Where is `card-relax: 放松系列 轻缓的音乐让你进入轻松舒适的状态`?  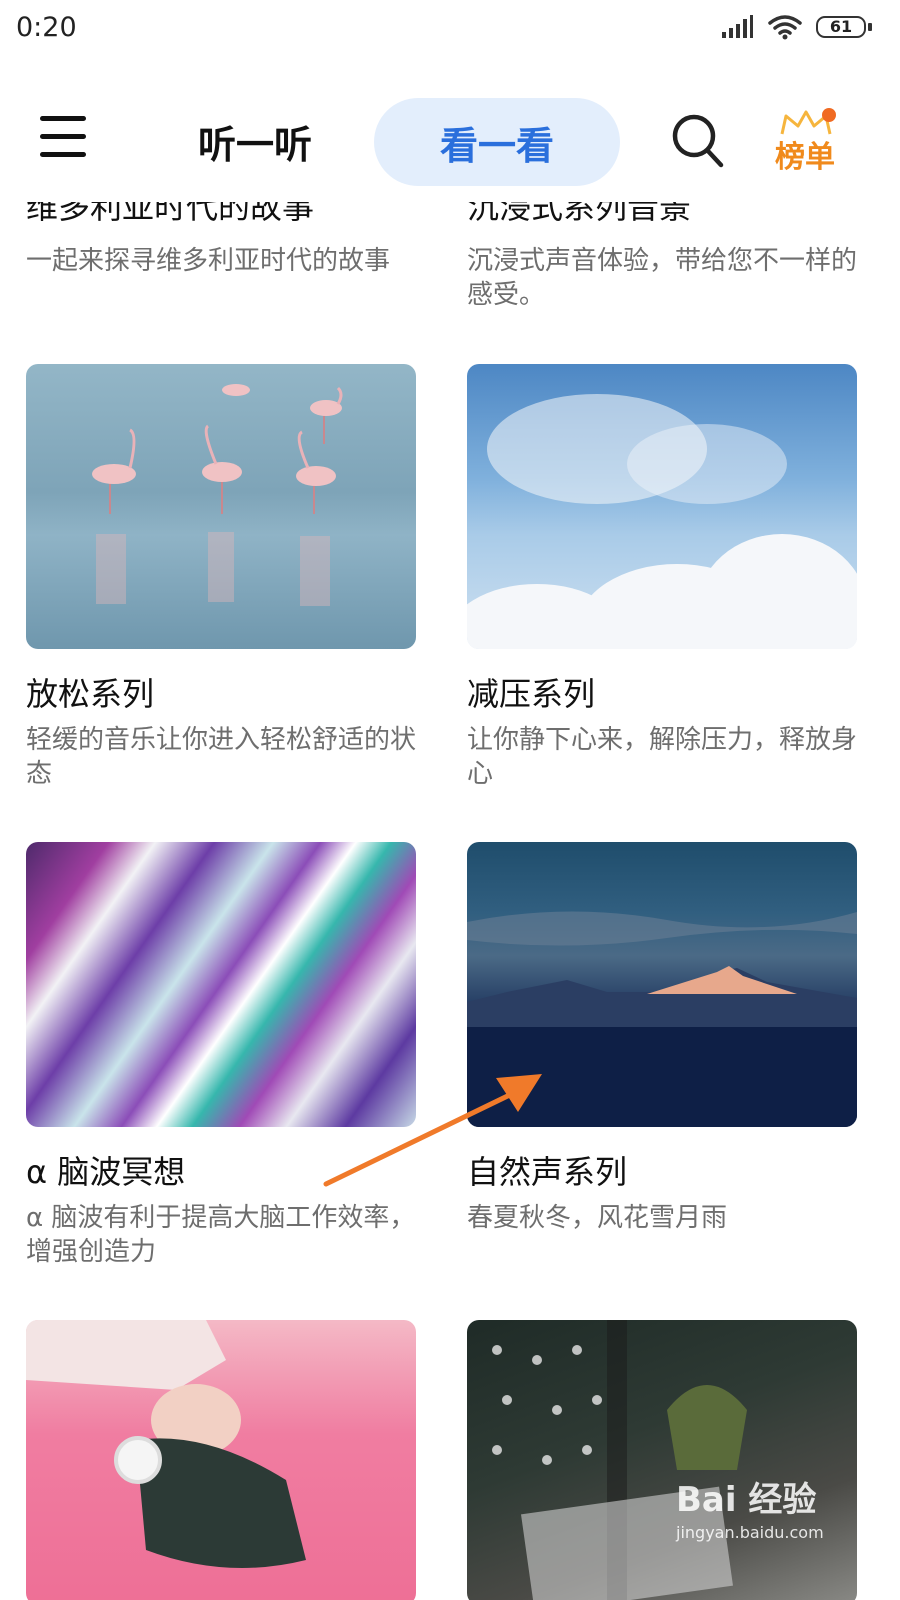 card-relax: 放松系列 轻缓的音乐让你进入轻松舒适的状态 is located at coordinates (221, 577).